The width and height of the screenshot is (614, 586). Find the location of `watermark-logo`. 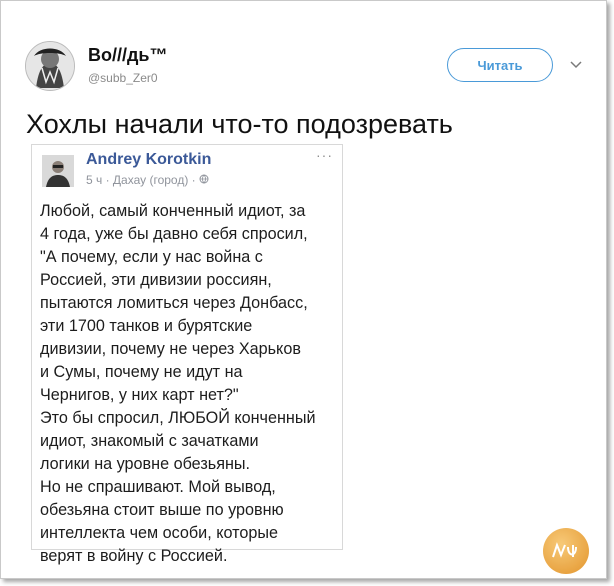

watermark-logo is located at coordinates (566, 551).